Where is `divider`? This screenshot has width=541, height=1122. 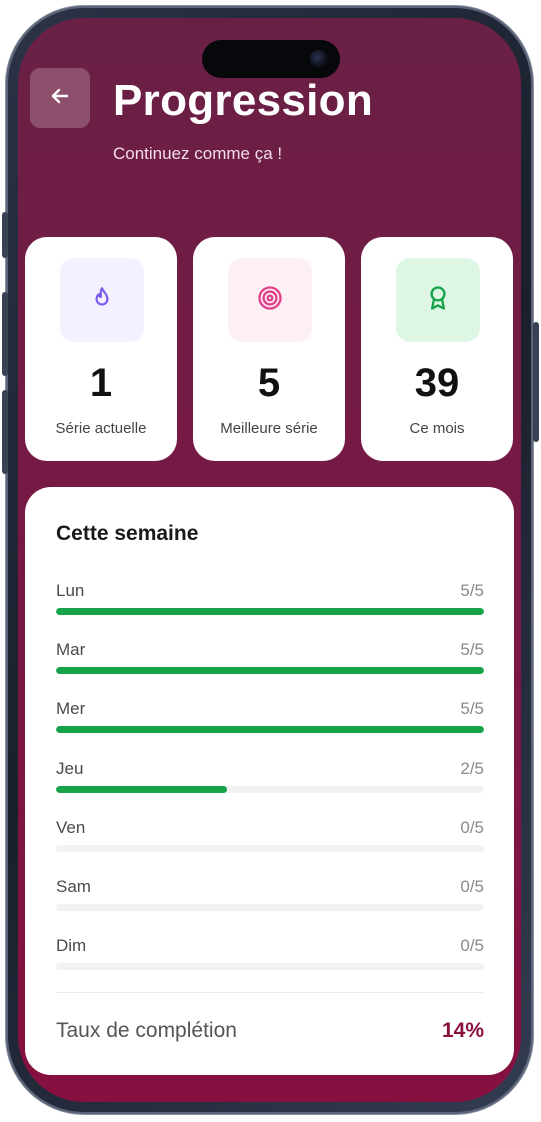 divider is located at coordinates (270, 992).